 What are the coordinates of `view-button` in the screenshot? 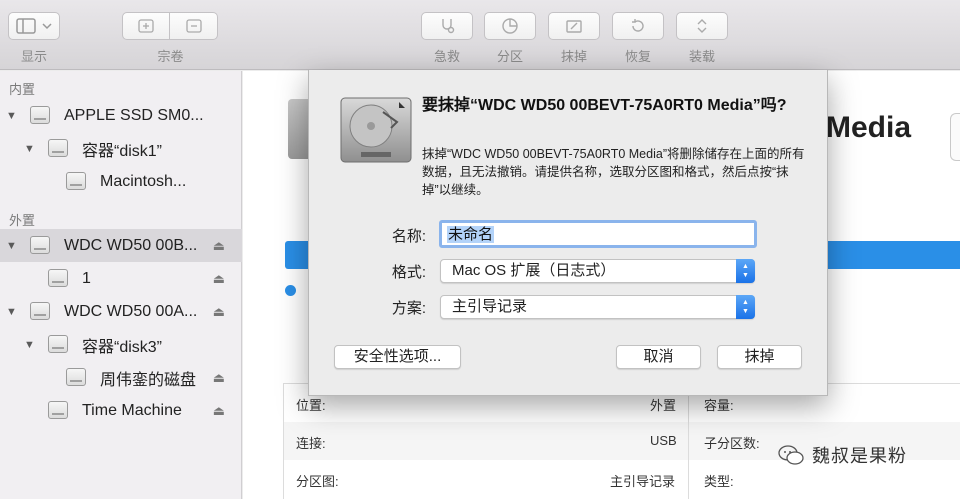 It's located at (34, 26).